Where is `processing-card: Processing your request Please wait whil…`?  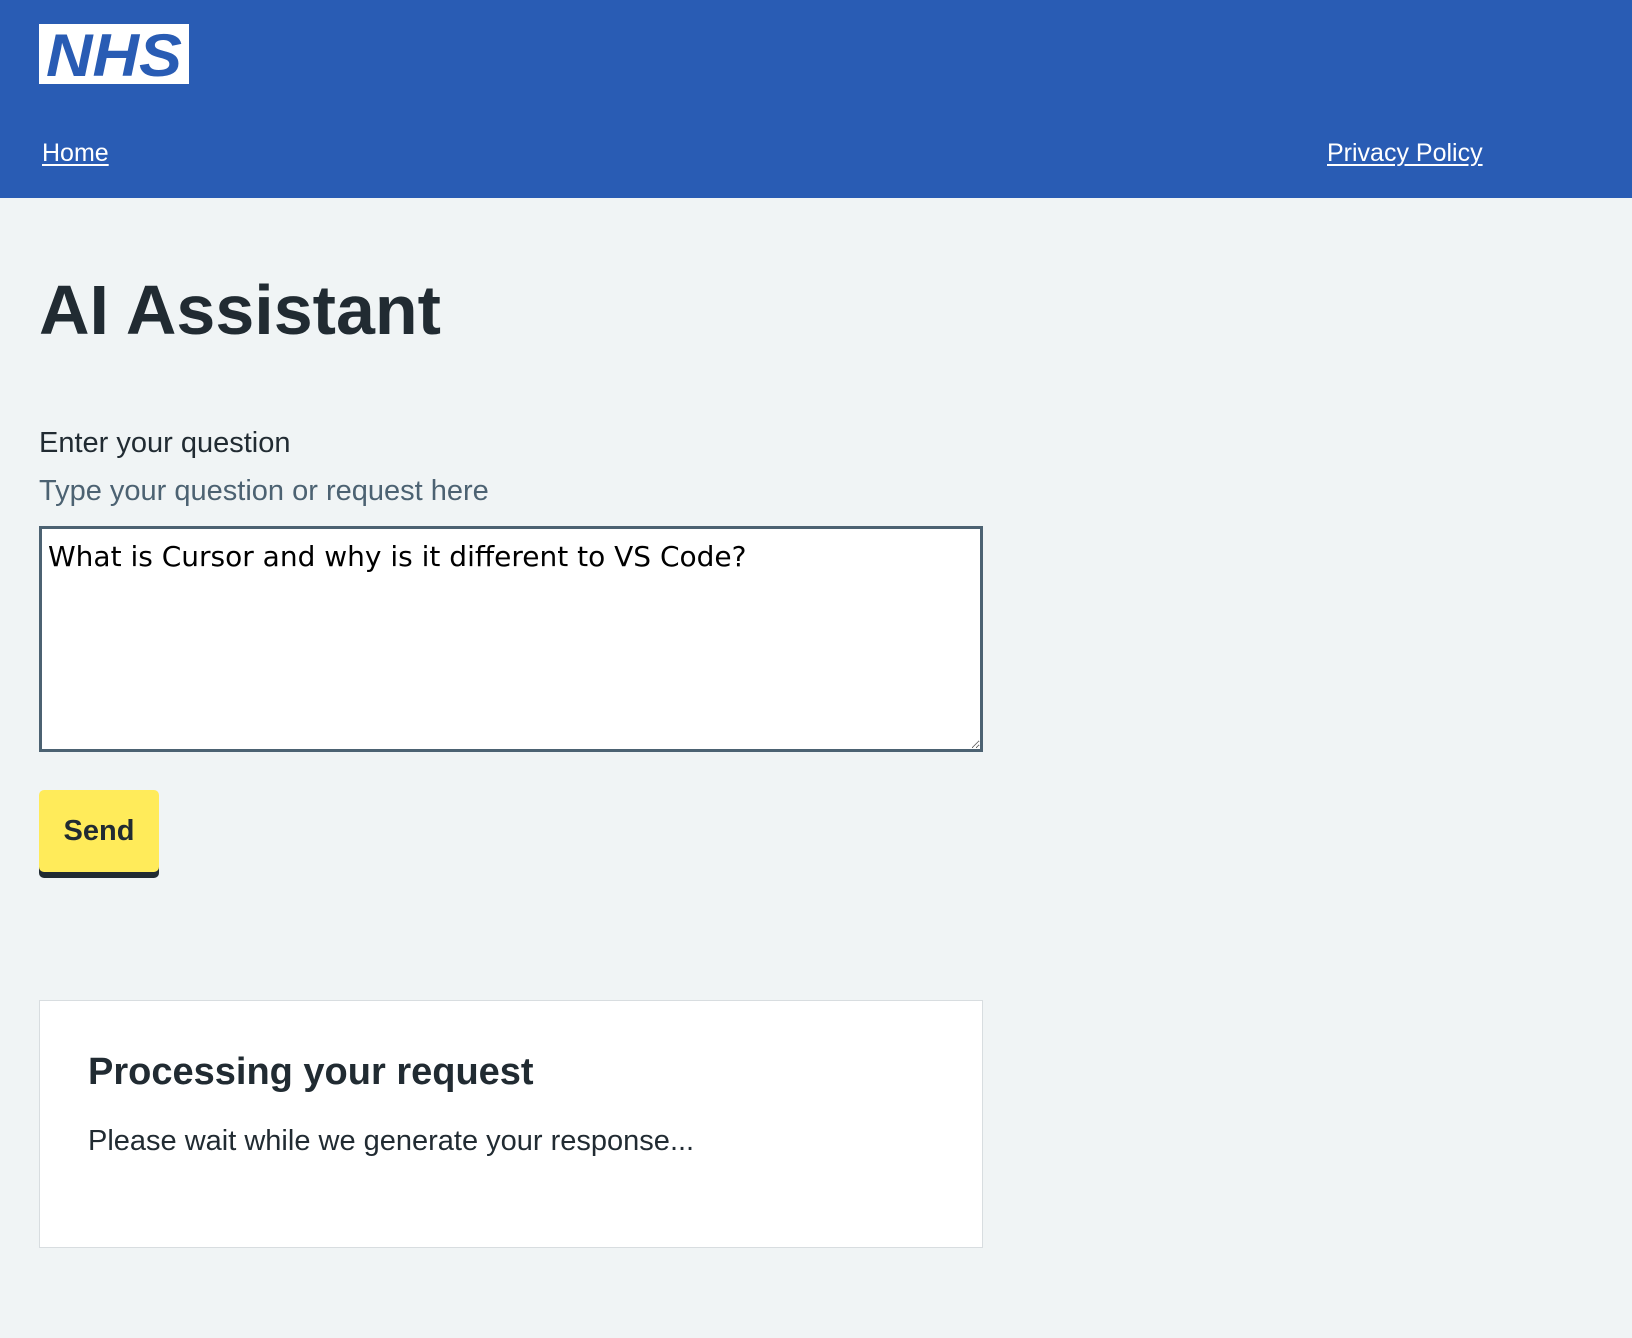
processing-card: Processing your request Please wait whil… is located at coordinates (511, 1124).